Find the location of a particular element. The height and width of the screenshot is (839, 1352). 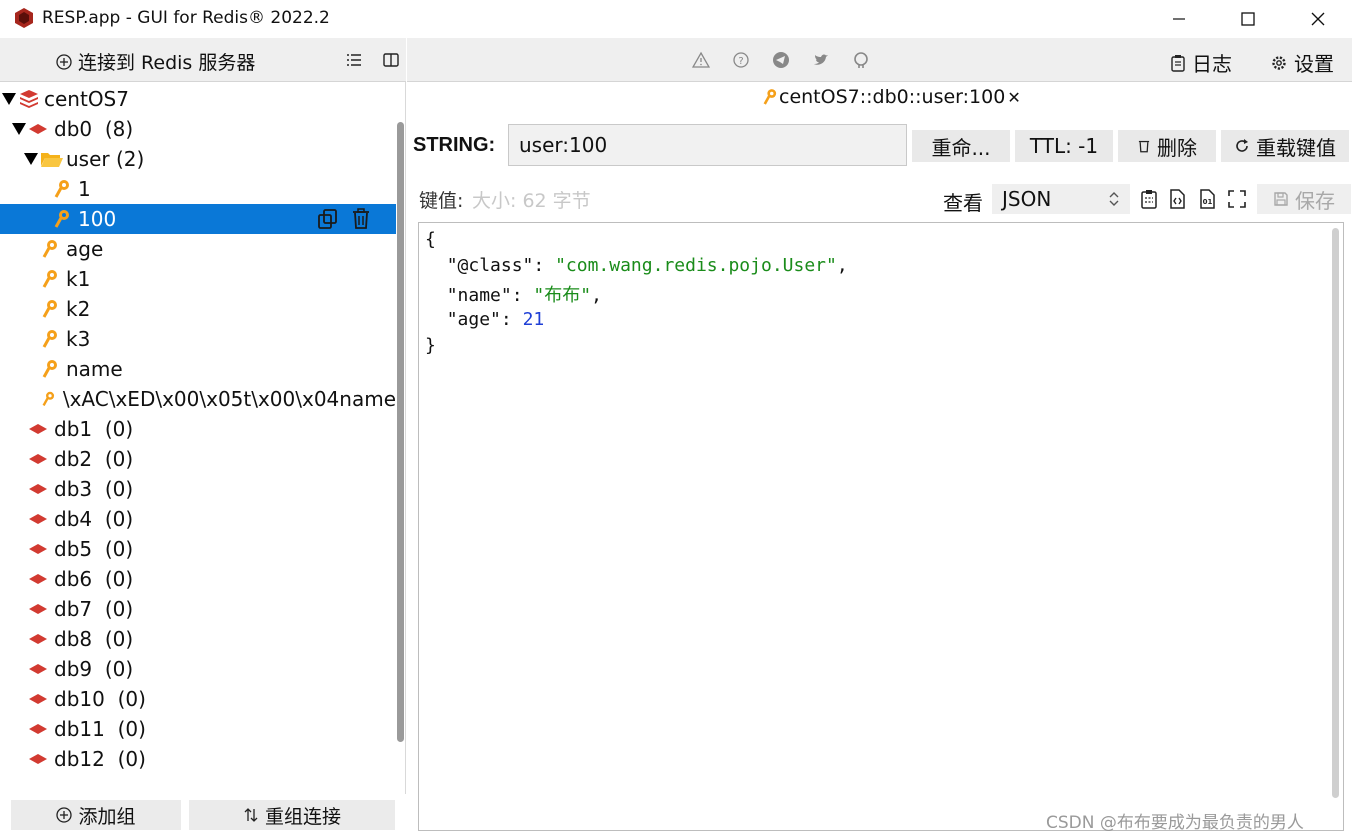

reload-label: 重载键值 is located at coordinates (1296, 147).